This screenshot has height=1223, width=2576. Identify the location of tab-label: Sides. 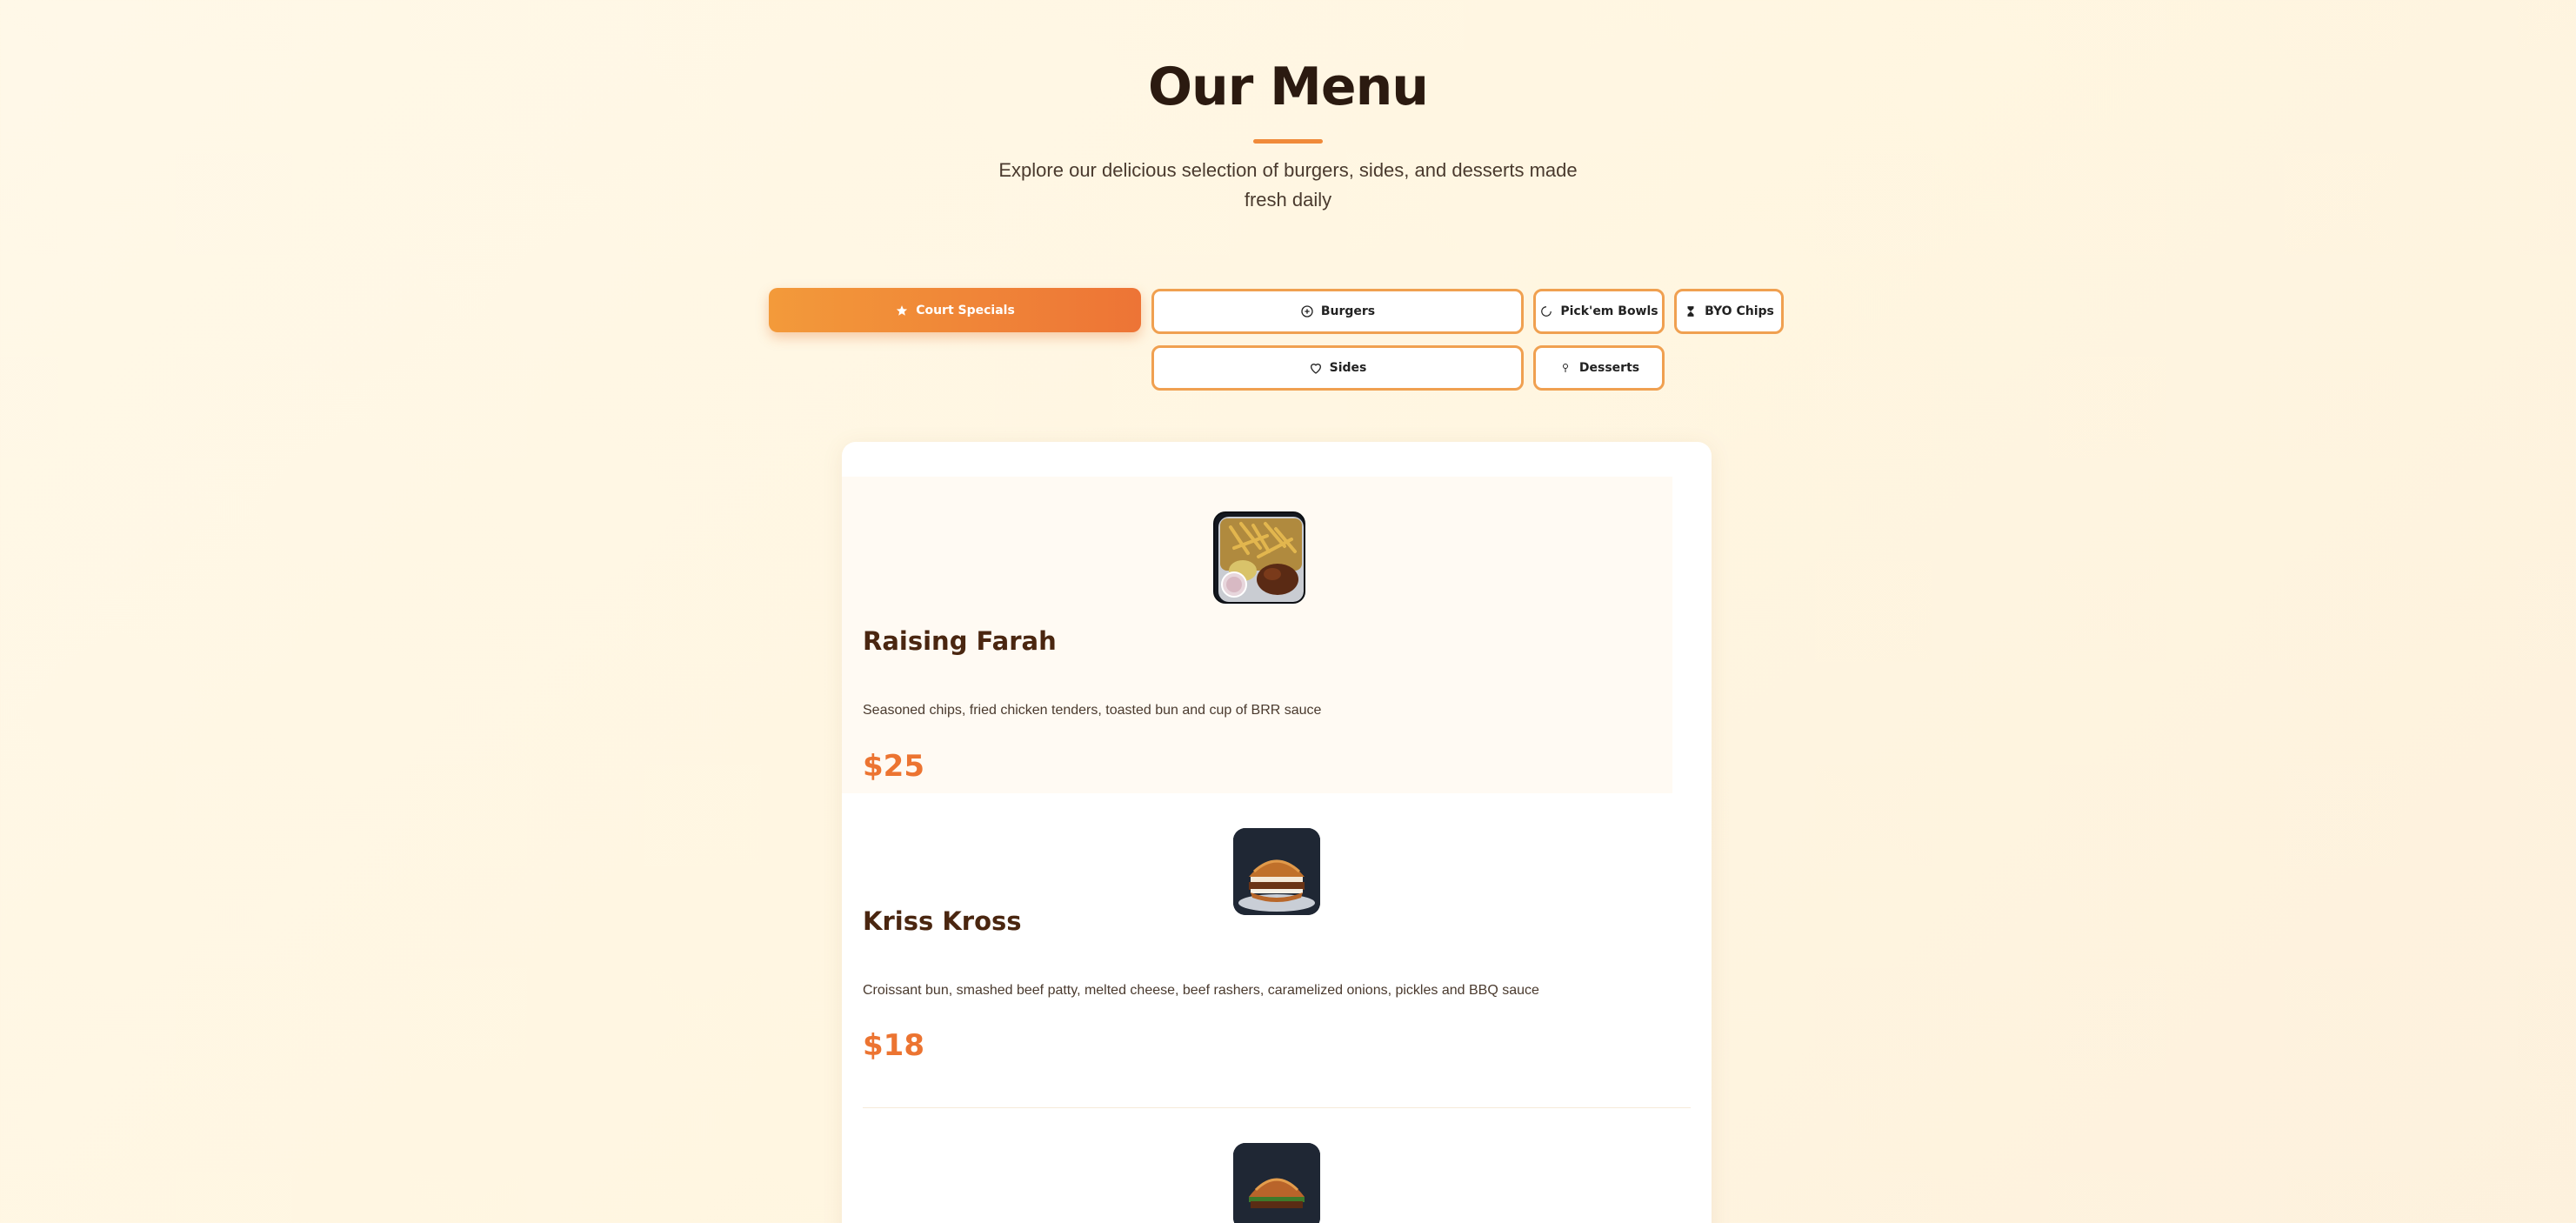
(1348, 368).